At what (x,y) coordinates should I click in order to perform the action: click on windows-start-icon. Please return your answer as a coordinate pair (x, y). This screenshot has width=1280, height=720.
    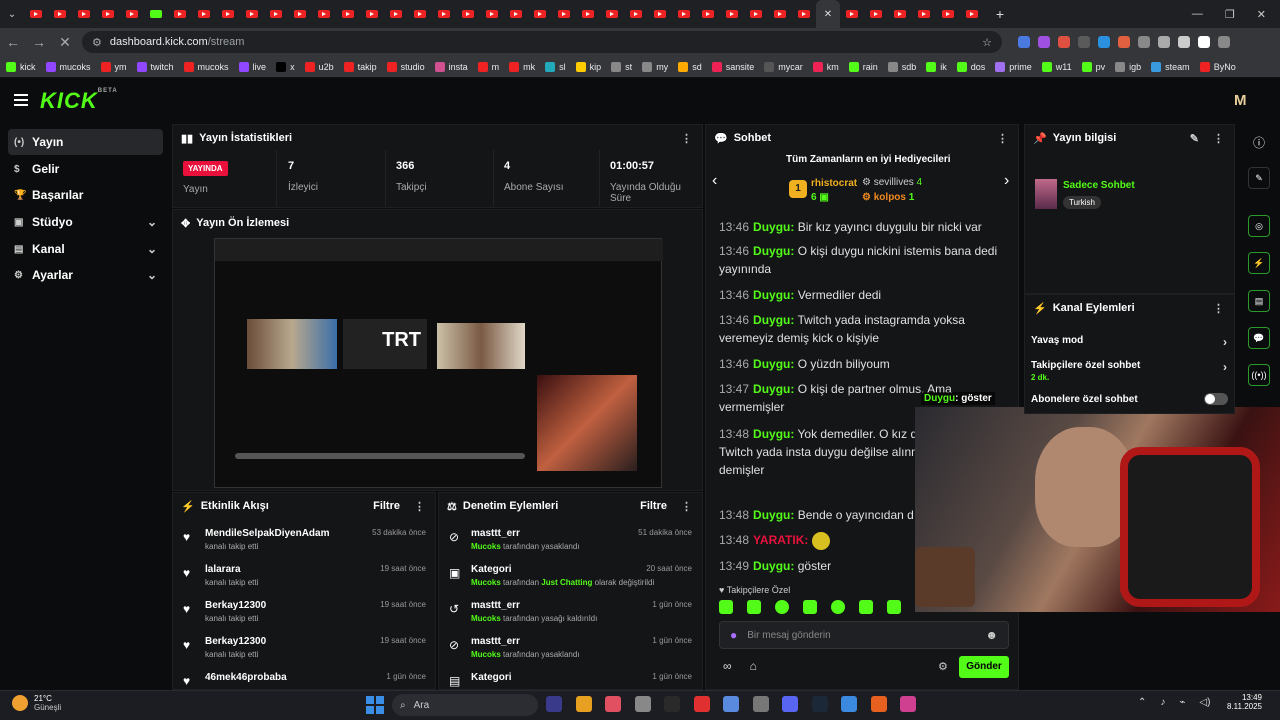
    Looking at the image, I should click on (375, 705).